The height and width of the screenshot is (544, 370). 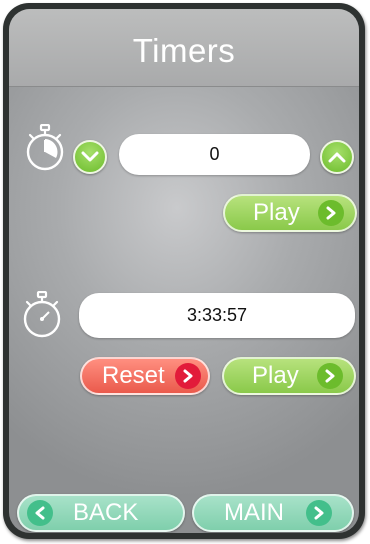 I want to click on page-title: Timers, so click(x=184, y=50).